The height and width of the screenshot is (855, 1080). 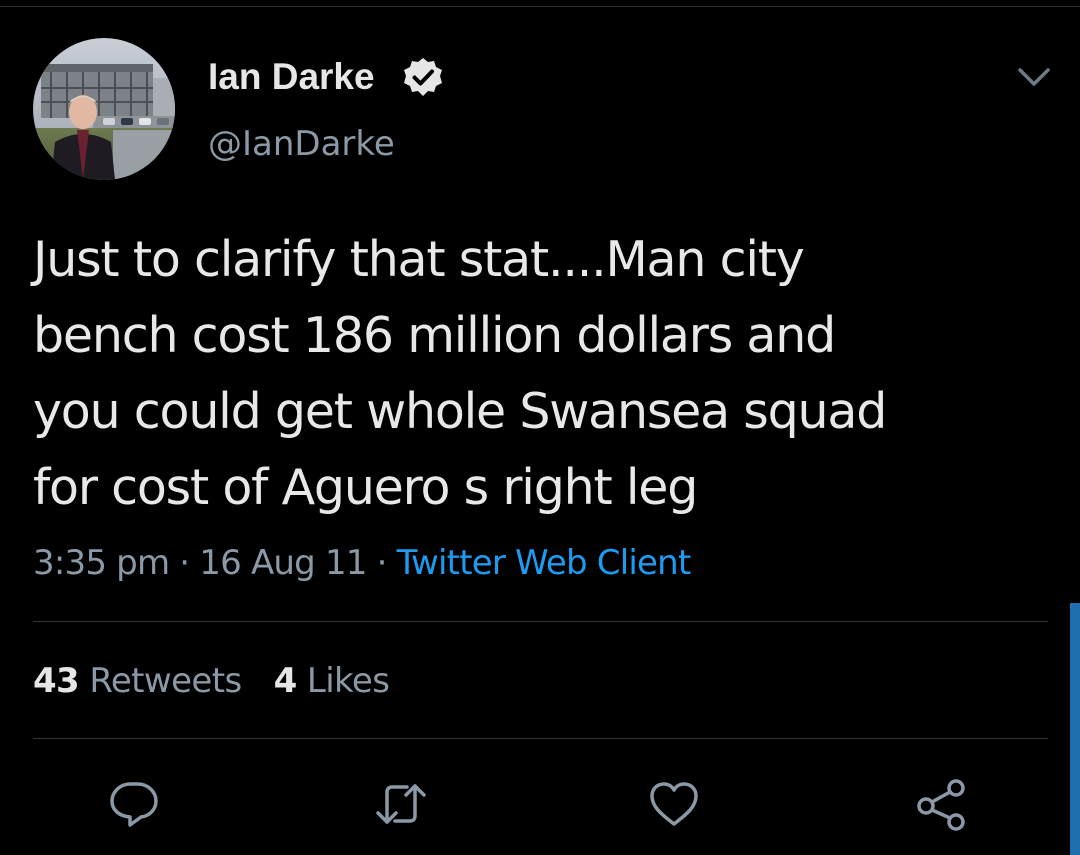 I want to click on avatar, so click(x=104, y=109).